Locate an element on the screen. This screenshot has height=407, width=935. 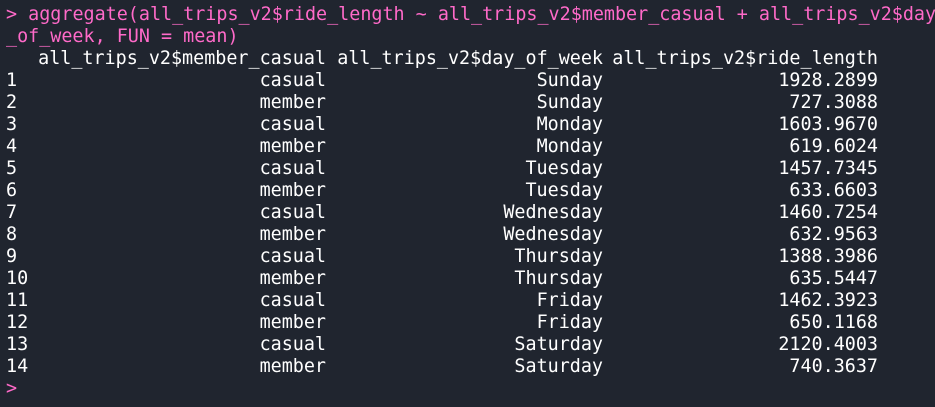
table-row: 4 member Monday 619.6024 is located at coordinates (470, 147).